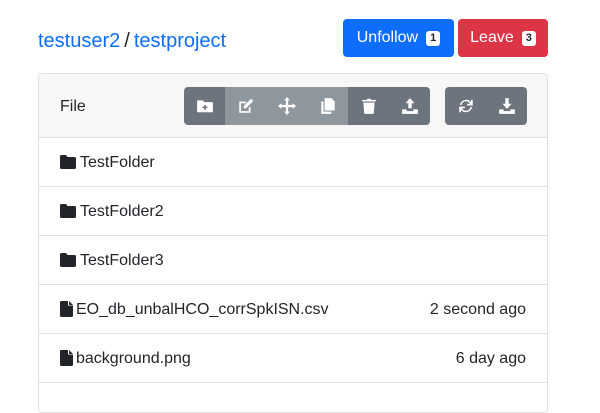 This screenshot has width=600, height=413. I want to click on file-panel-header: File, so click(293, 106).